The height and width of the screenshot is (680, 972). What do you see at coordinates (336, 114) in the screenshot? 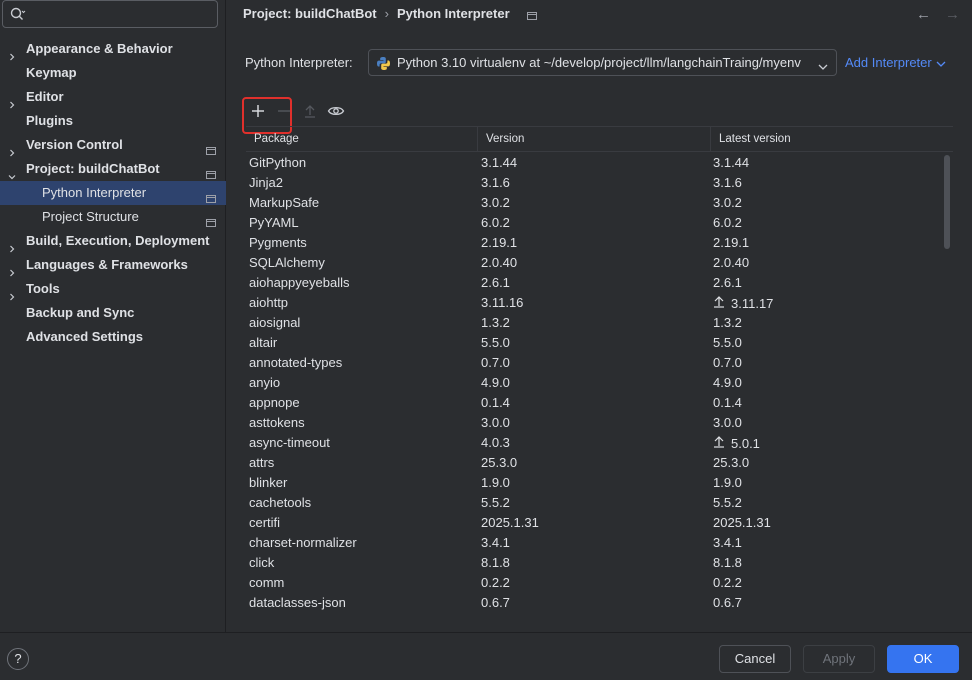
I see `show-early-releases-button` at bounding box center [336, 114].